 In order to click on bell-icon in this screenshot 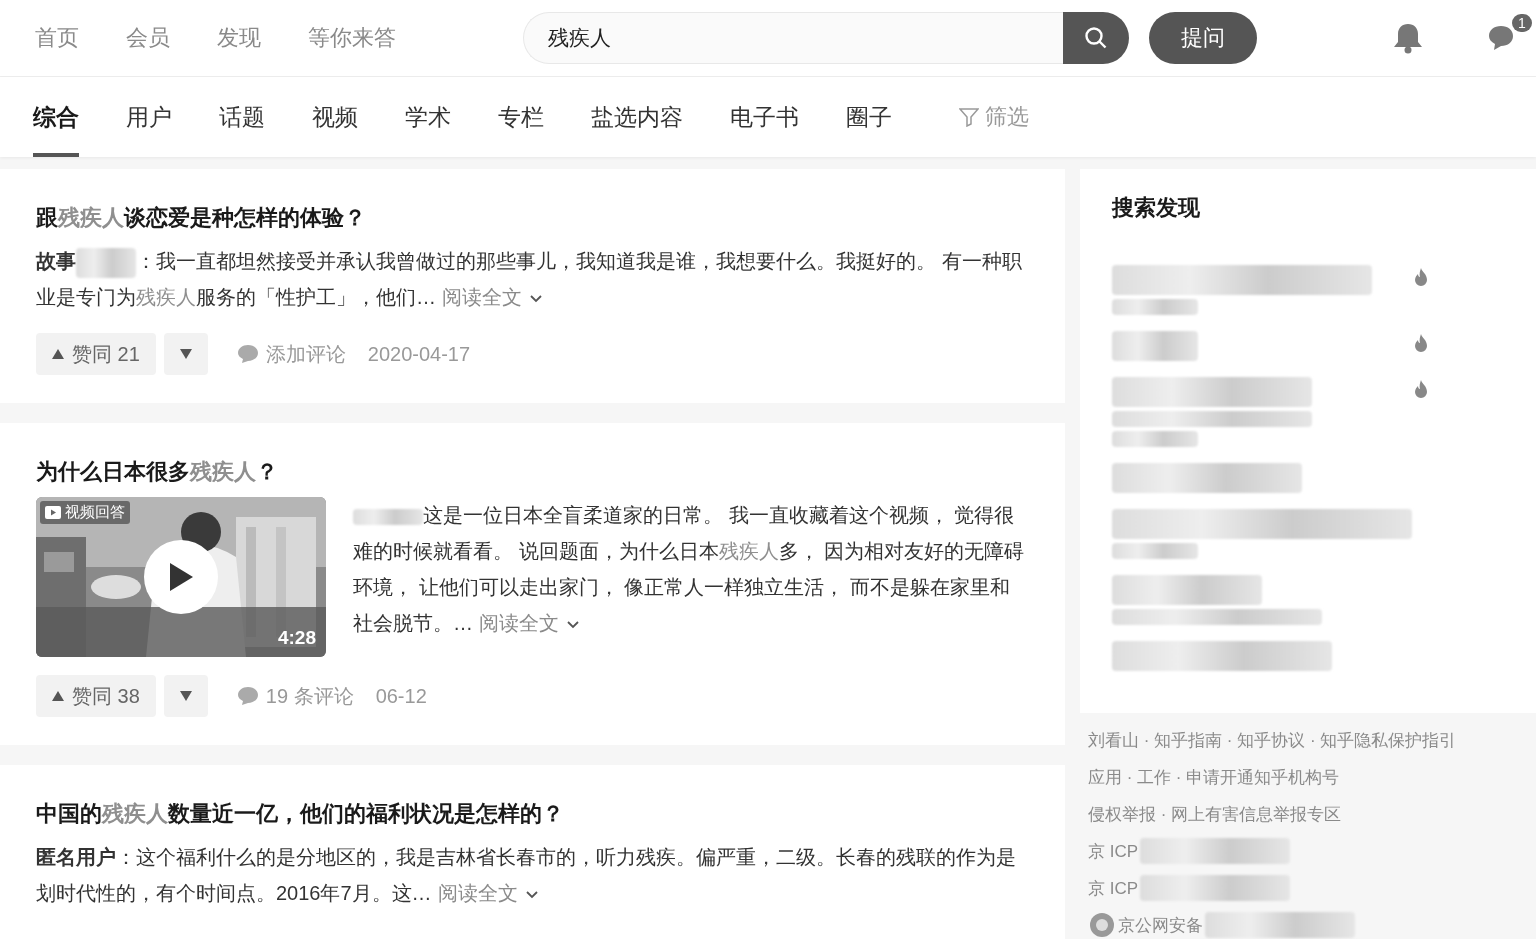, I will do `click(1408, 38)`.